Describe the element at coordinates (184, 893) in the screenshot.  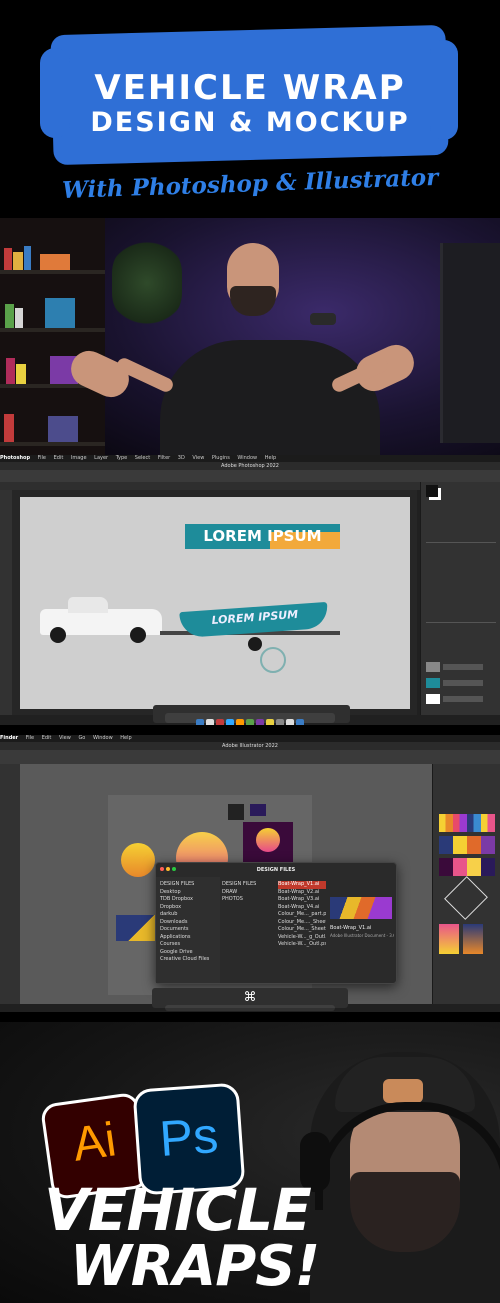
I see `sidebar-item-desktop: Desktop` at that location.